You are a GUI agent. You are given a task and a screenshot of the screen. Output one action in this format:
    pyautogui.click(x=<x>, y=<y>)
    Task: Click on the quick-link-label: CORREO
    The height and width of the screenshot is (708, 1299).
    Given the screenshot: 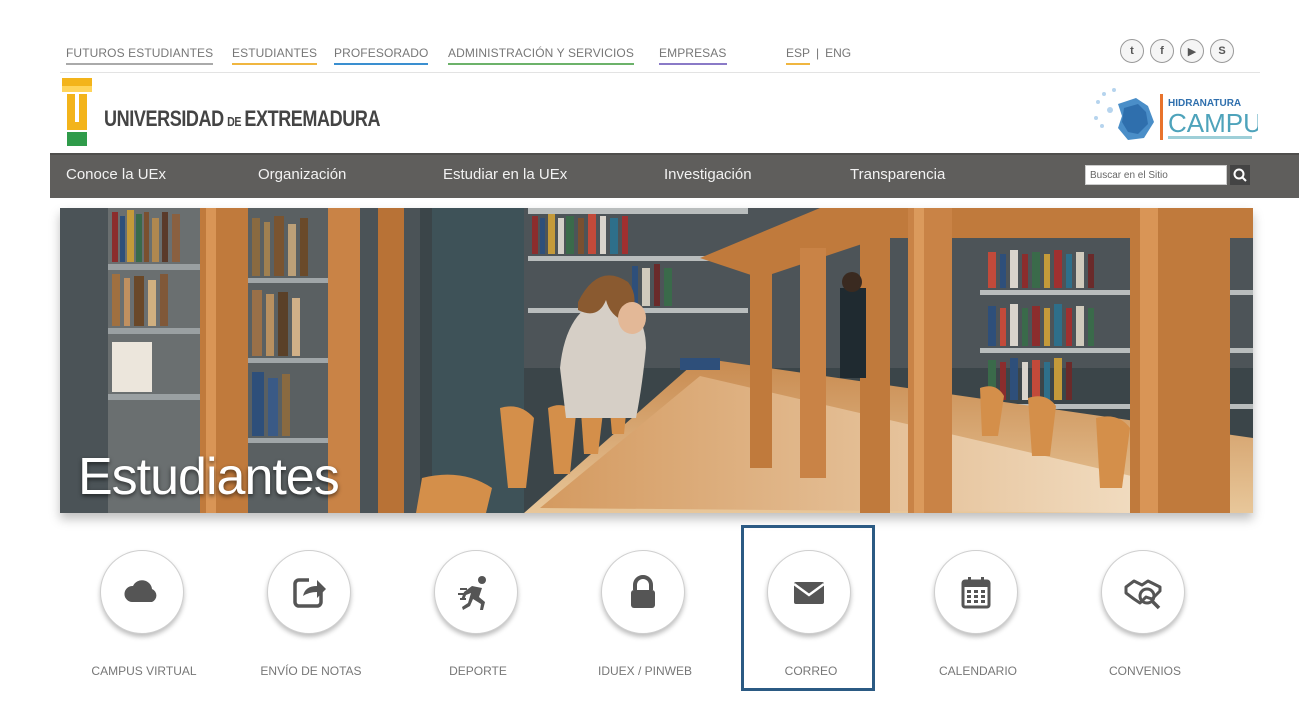 What is the action you would take?
    pyautogui.click(x=811, y=671)
    